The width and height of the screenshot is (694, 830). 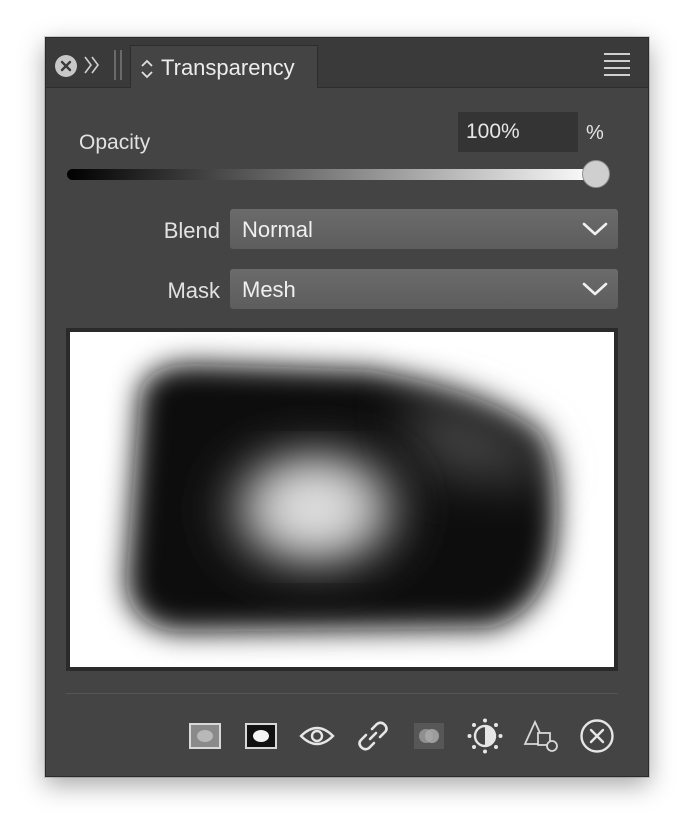 What do you see at coordinates (261, 736) in the screenshot?
I see `mask-invert-icon` at bounding box center [261, 736].